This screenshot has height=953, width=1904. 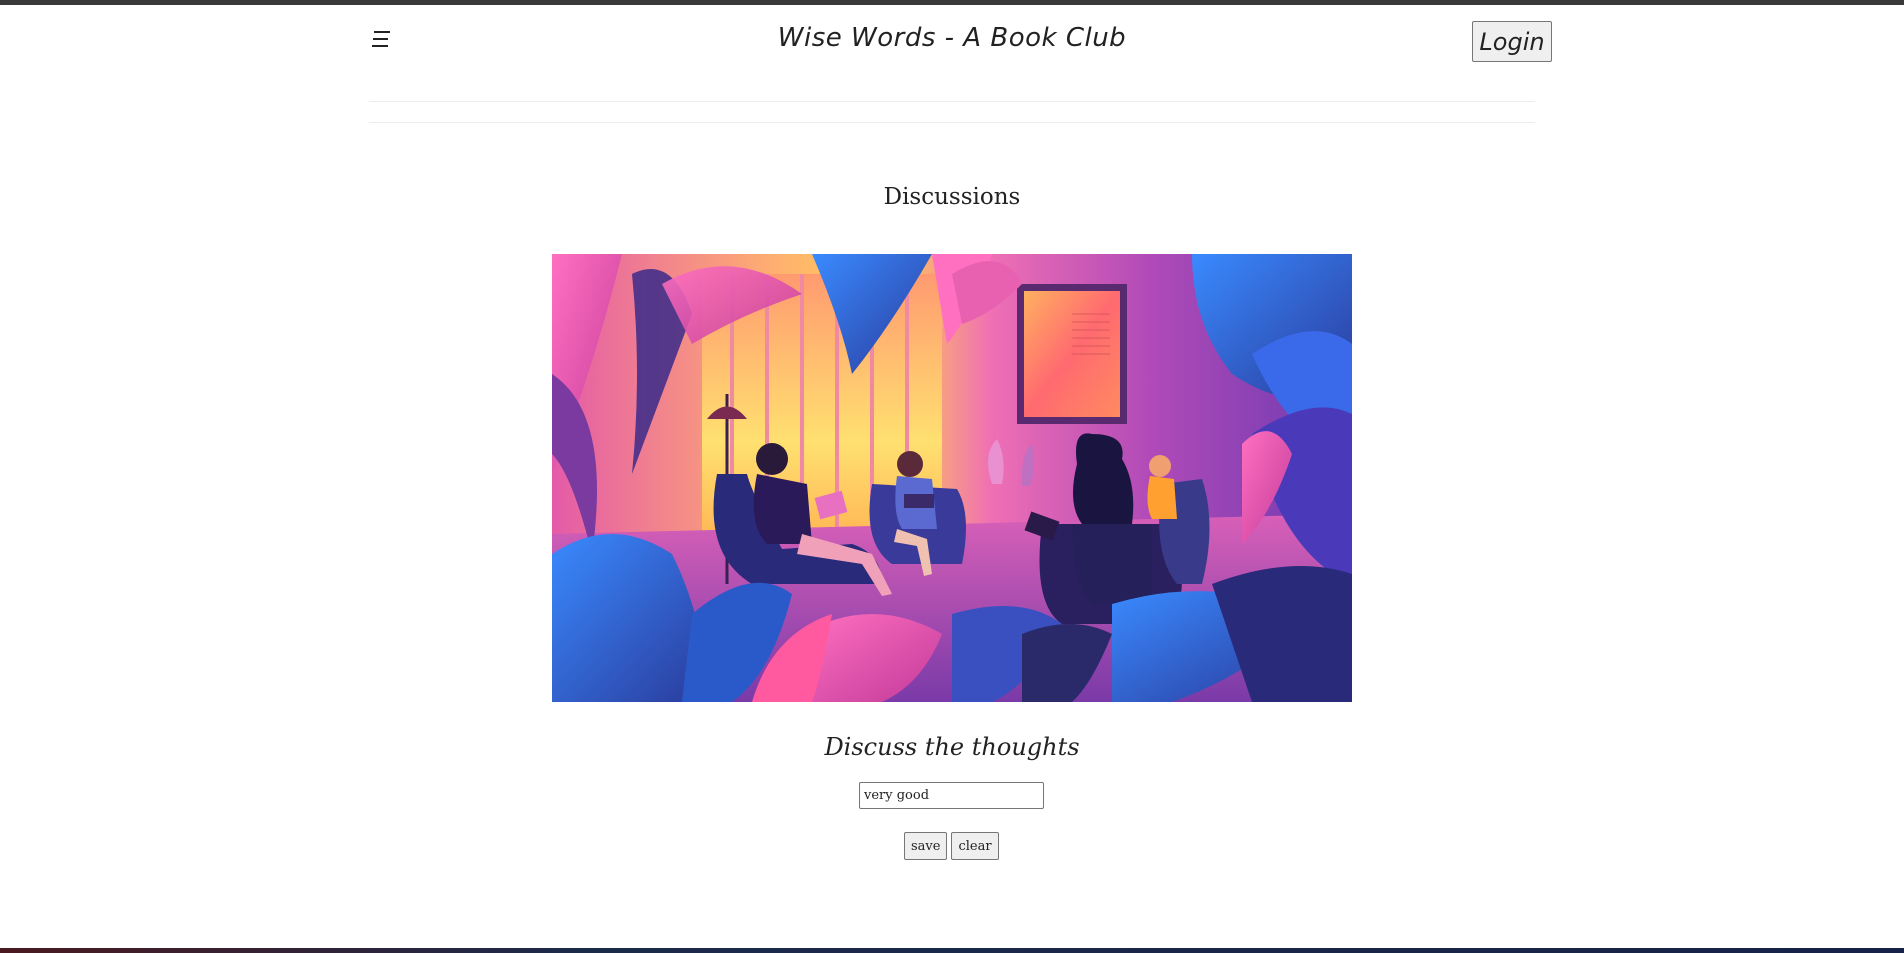 What do you see at coordinates (952, 122) in the screenshot?
I see `header-divider-bottom` at bounding box center [952, 122].